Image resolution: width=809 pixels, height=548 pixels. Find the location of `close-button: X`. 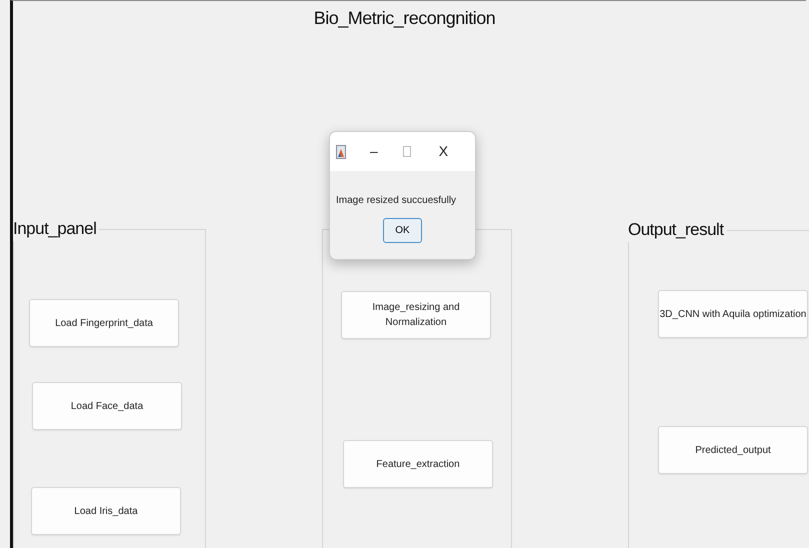

close-button: X is located at coordinates (443, 151).